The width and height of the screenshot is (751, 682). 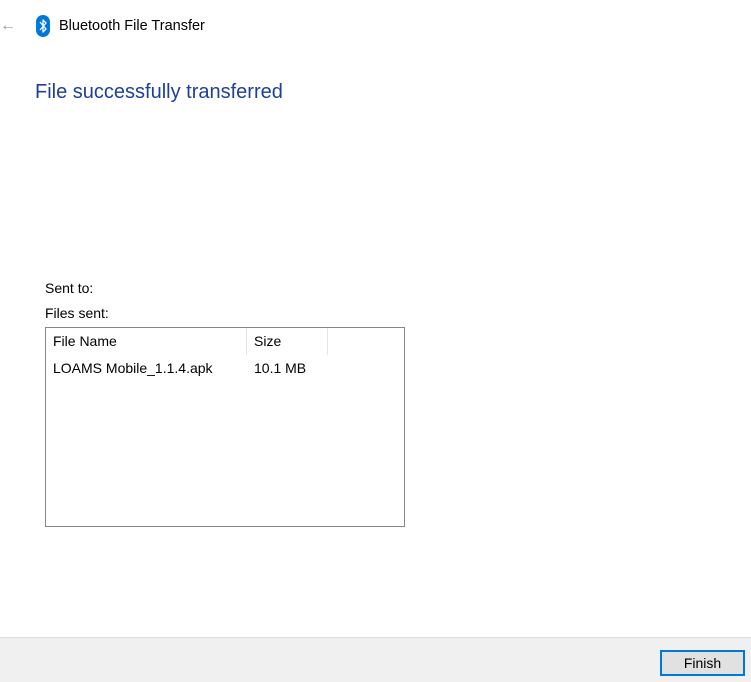 What do you see at coordinates (132, 26) in the screenshot?
I see `window-title: Bluetooth File Transfer` at bounding box center [132, 26].